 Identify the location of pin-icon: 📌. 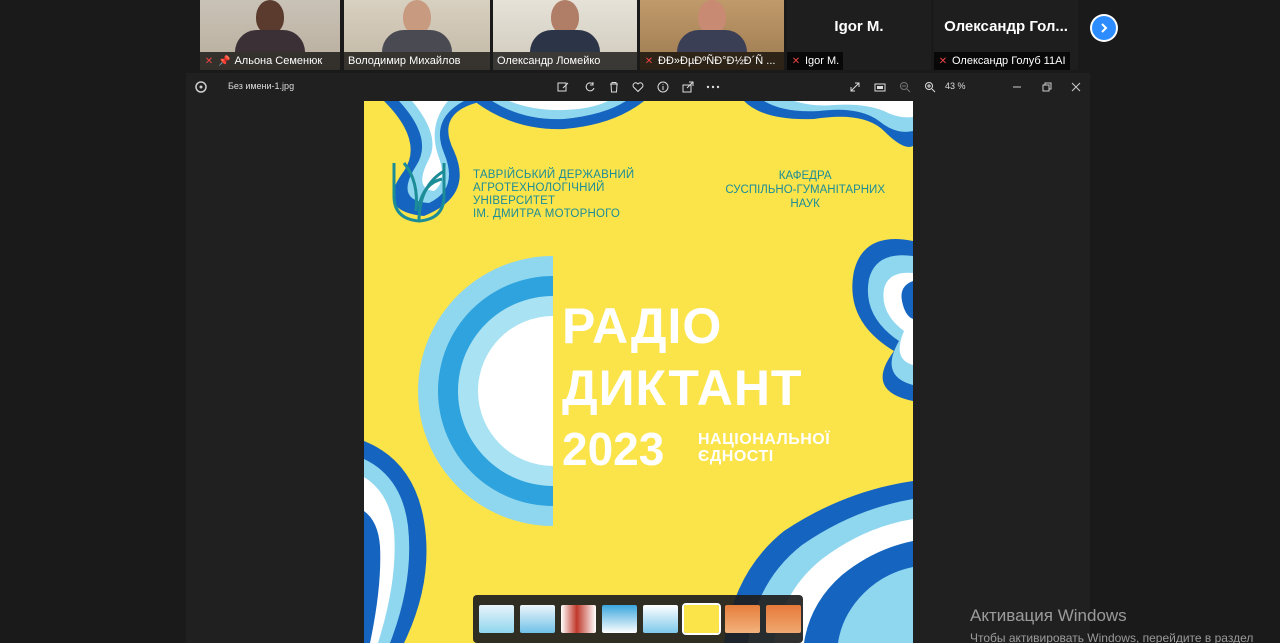
(224, 61).